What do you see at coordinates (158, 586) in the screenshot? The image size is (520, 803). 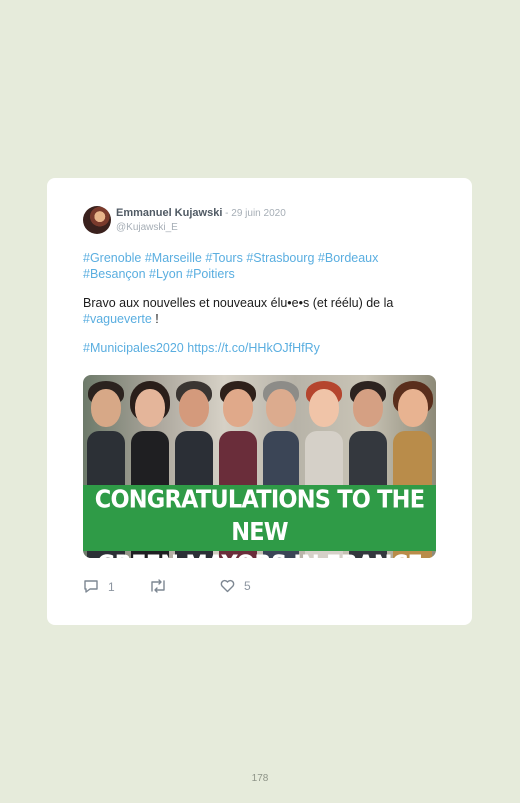 I see `retweet-icon` at bounding box center [158, 586].